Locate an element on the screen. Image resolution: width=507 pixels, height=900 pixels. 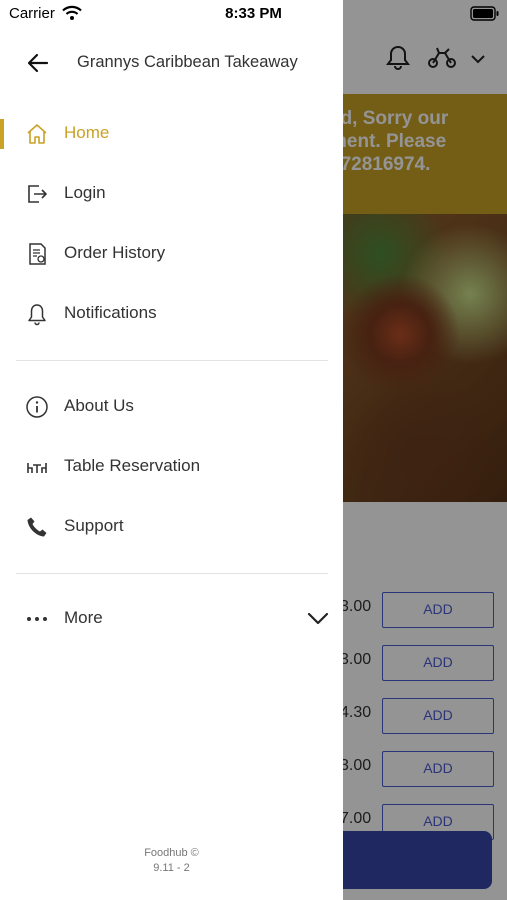
status-time: 8:33 PM is located at coordinates (253, 13).